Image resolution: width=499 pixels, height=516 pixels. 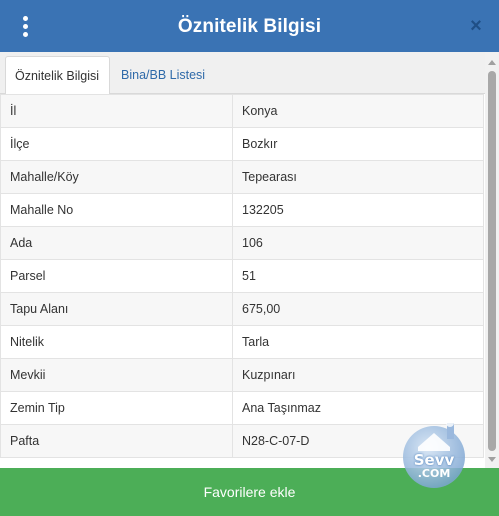 I want to click on dialog-title: Öznitelik Bilgisi, so click(x=249, y=26).